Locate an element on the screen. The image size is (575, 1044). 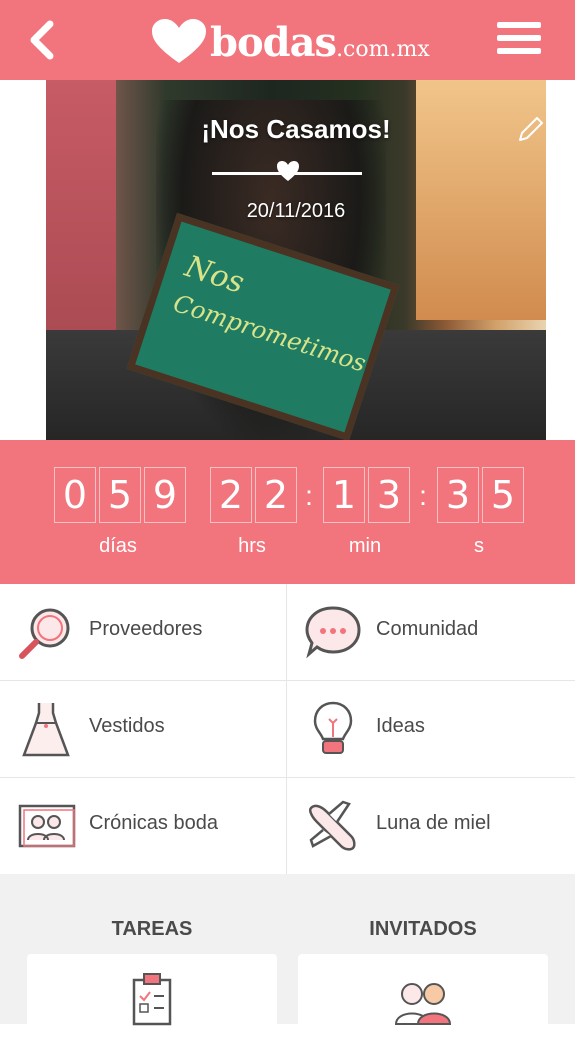
menu-item-ideas: Ideas is located at coordinates (431, 729).